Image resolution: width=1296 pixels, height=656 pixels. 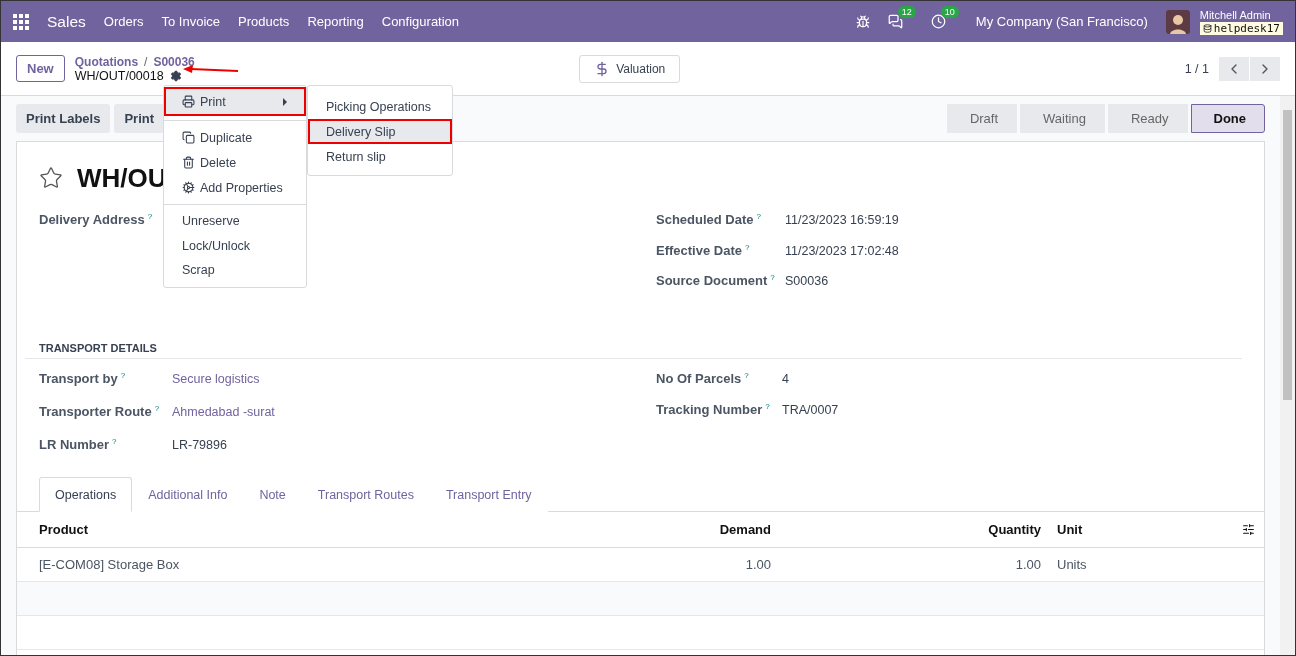 I want to click on new-button: New, so click(x=40, y=68).